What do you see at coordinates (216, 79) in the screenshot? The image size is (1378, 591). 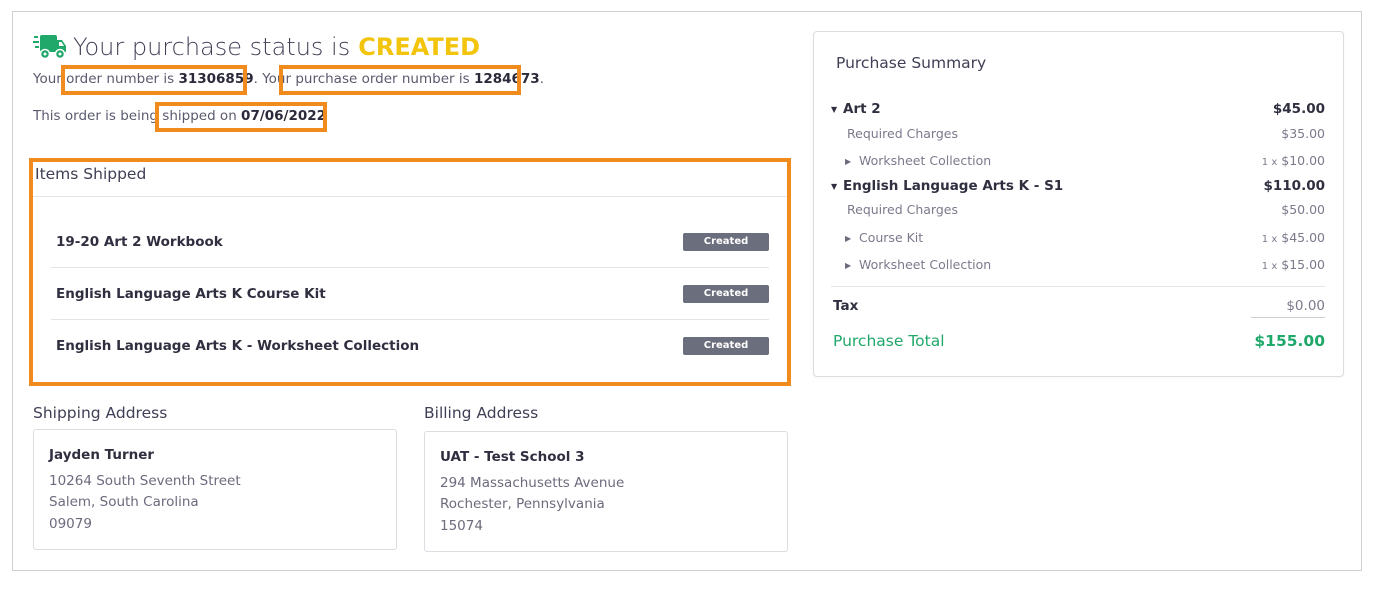 I see `order-number: 31306859` at bounding box center [216, 79].